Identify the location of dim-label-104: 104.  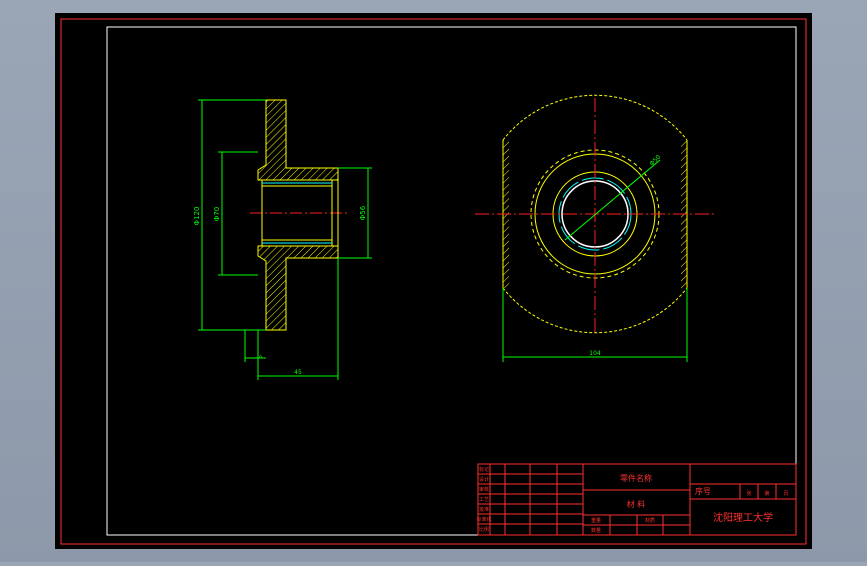
(595, 353).